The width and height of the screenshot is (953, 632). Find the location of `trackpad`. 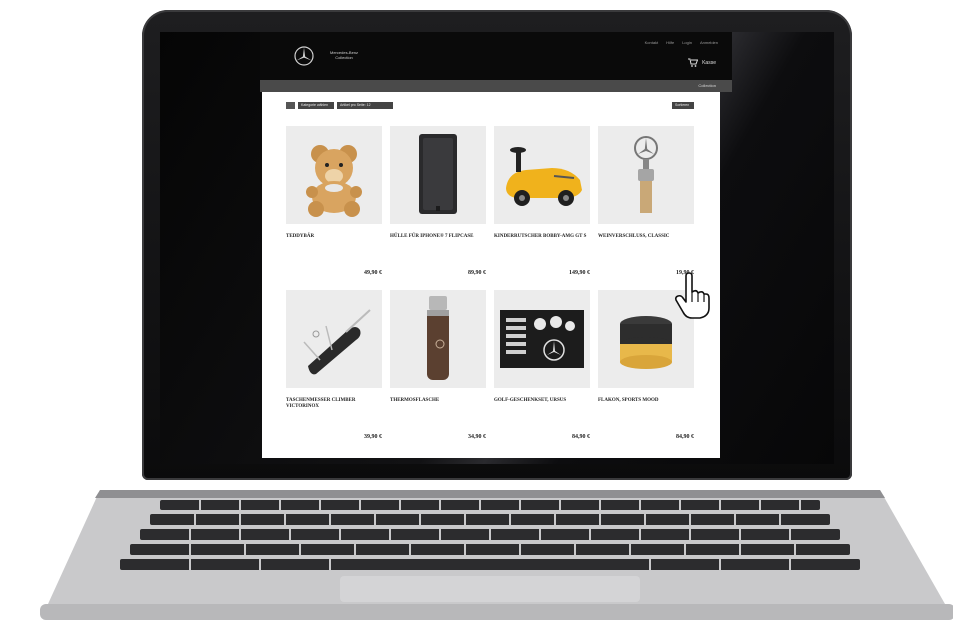

trackpad is located at coordinates (490, 589).